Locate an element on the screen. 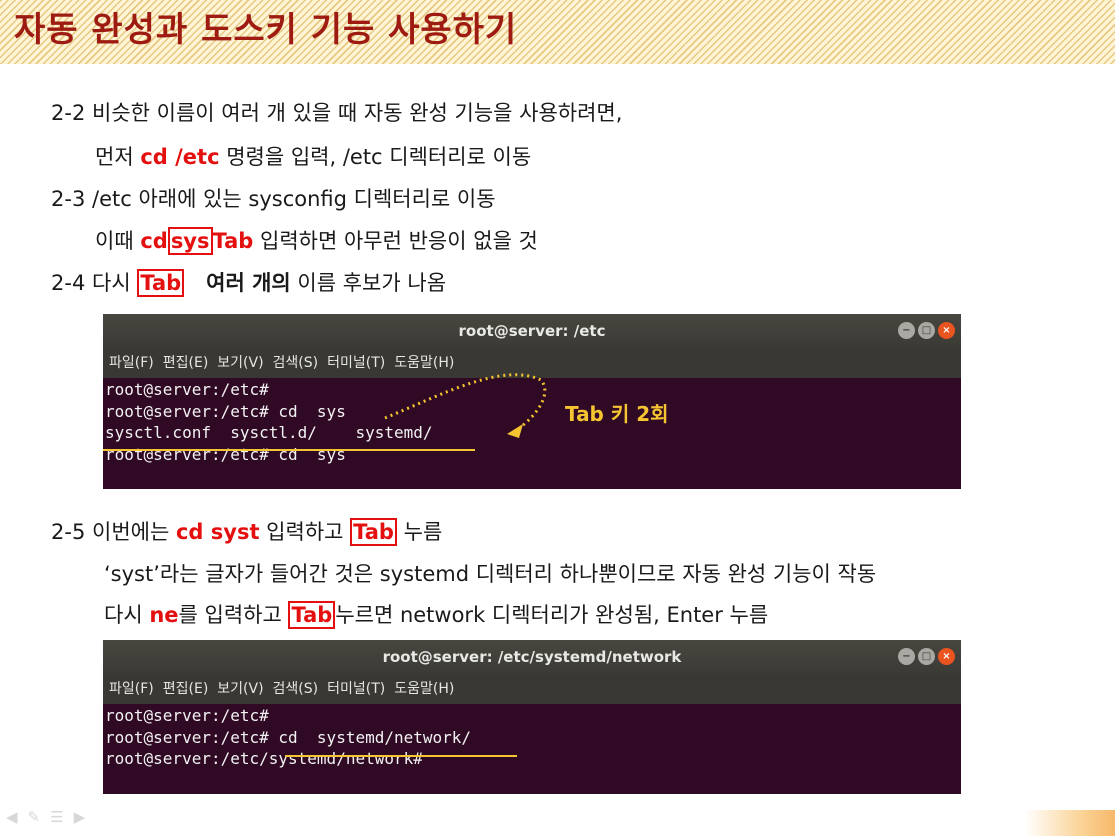 This screenshot has width=1115, height=836. arrow-head is located at coordinates (515, 431).